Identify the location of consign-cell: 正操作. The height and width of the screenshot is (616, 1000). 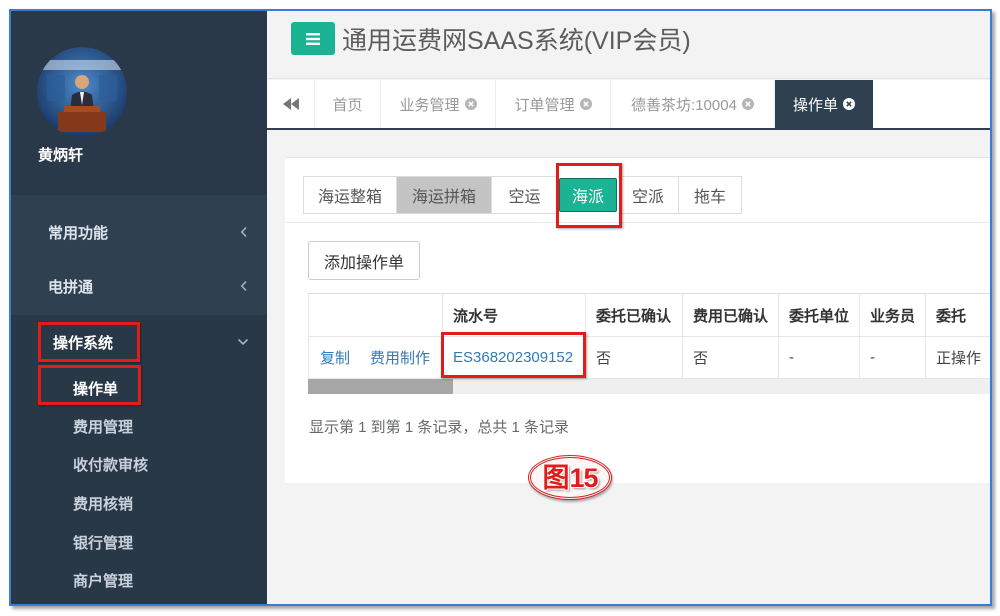
(957, 357).